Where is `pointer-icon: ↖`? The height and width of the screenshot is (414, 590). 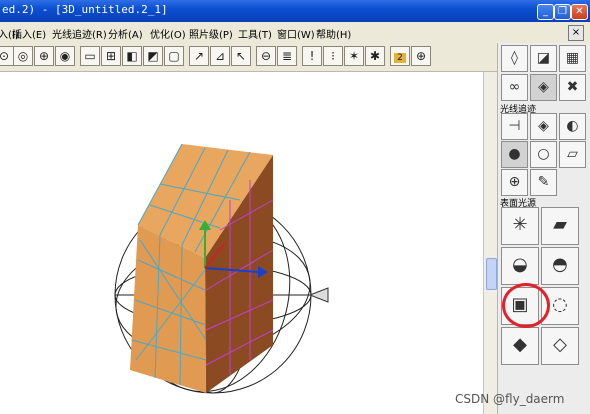 pointer-icon: ↖ is located at coordinates (241, 56).